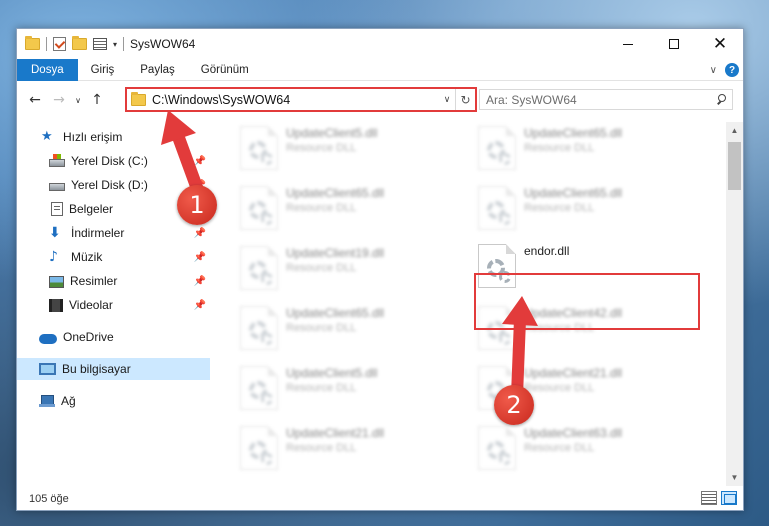 The width and height of the screenshot is (769, 526). I want to click on tab-file: Dosya, so click(47, 69).